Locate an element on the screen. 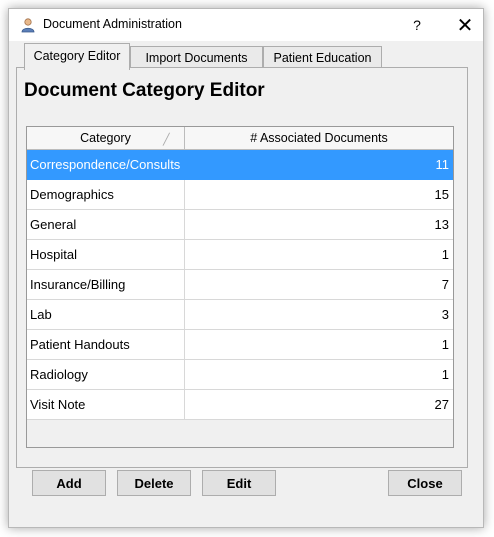 The width and height of the screenshot is (494, 537). category-cell: Correspondence/Consults is located at coordinates (106, 165).